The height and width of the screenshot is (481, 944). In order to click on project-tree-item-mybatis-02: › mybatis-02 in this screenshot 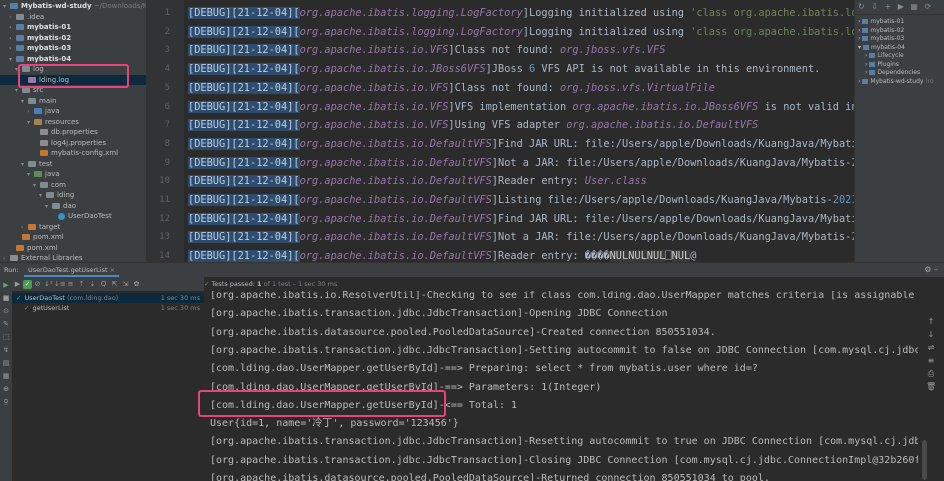, I will do `click(73, 38)`.